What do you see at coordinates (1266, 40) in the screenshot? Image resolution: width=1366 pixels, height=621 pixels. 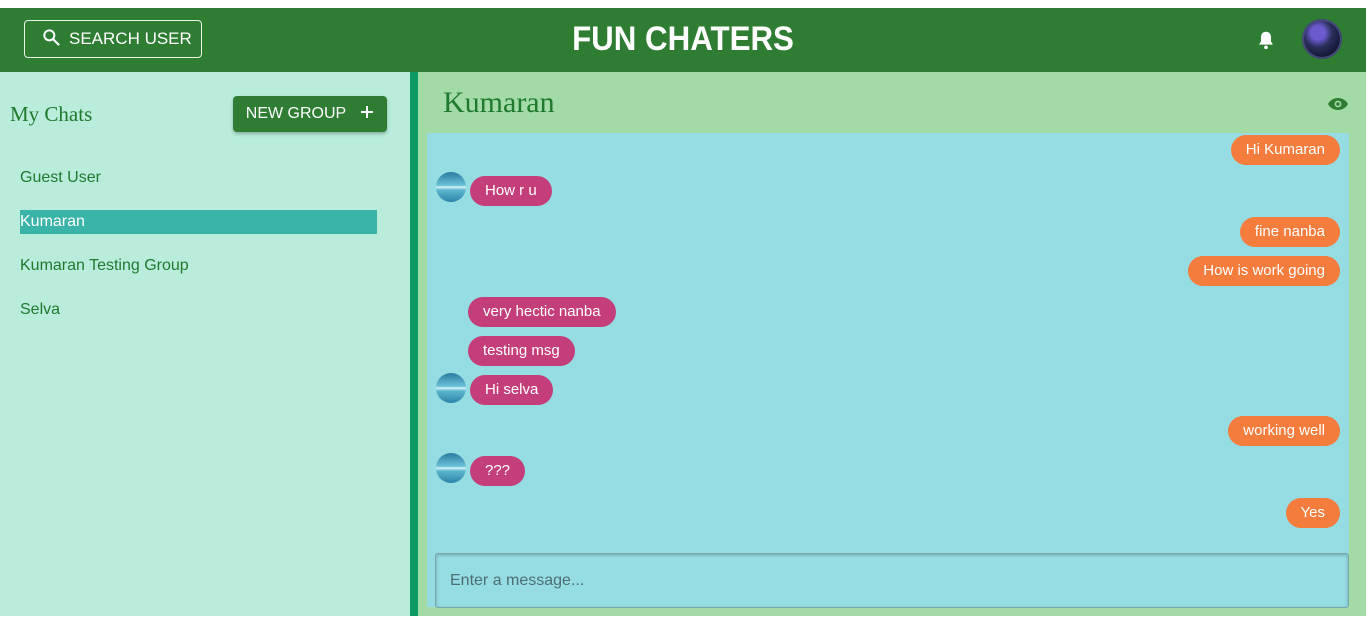 I see `bell-icon` at bounding box center [1266, 40].